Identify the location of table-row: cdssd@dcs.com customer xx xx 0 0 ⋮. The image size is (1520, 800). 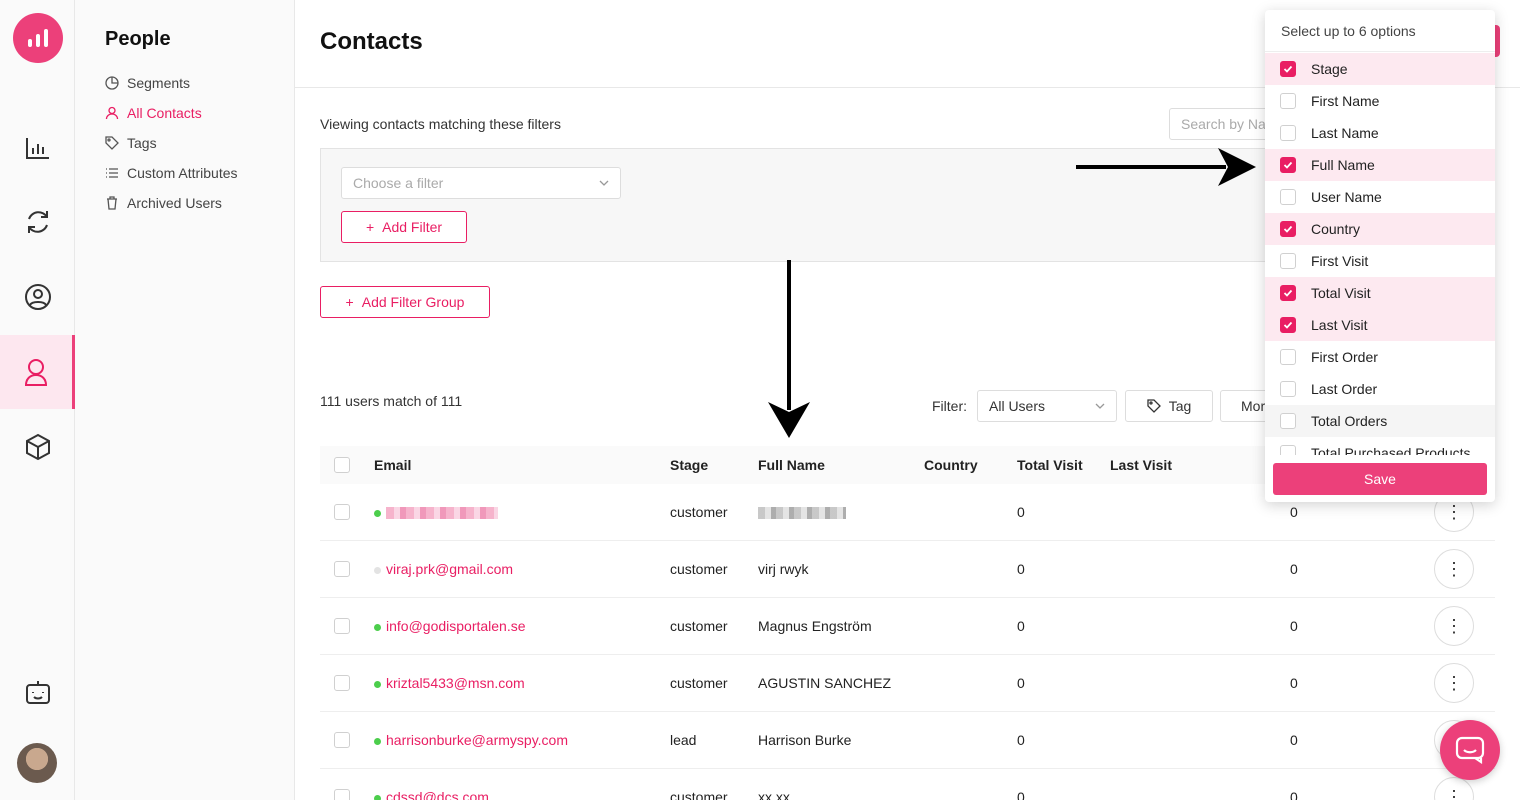
(907, 784).